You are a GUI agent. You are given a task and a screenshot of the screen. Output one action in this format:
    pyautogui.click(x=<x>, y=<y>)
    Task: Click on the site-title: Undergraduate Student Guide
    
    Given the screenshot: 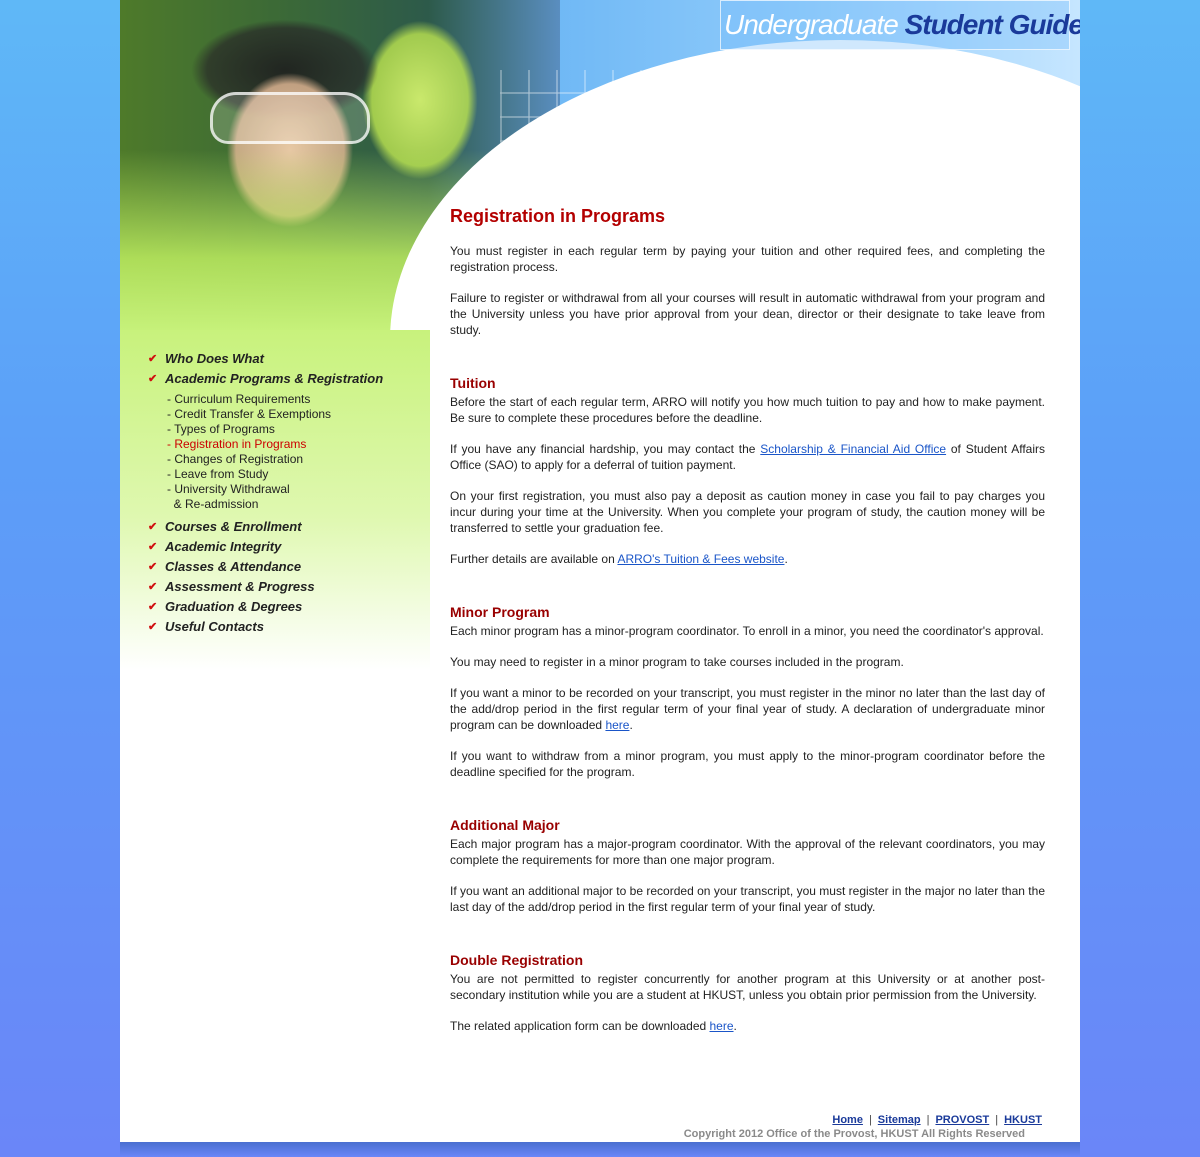 What is the action you would take?
    pyautogui.click(x=900, y=25)
    